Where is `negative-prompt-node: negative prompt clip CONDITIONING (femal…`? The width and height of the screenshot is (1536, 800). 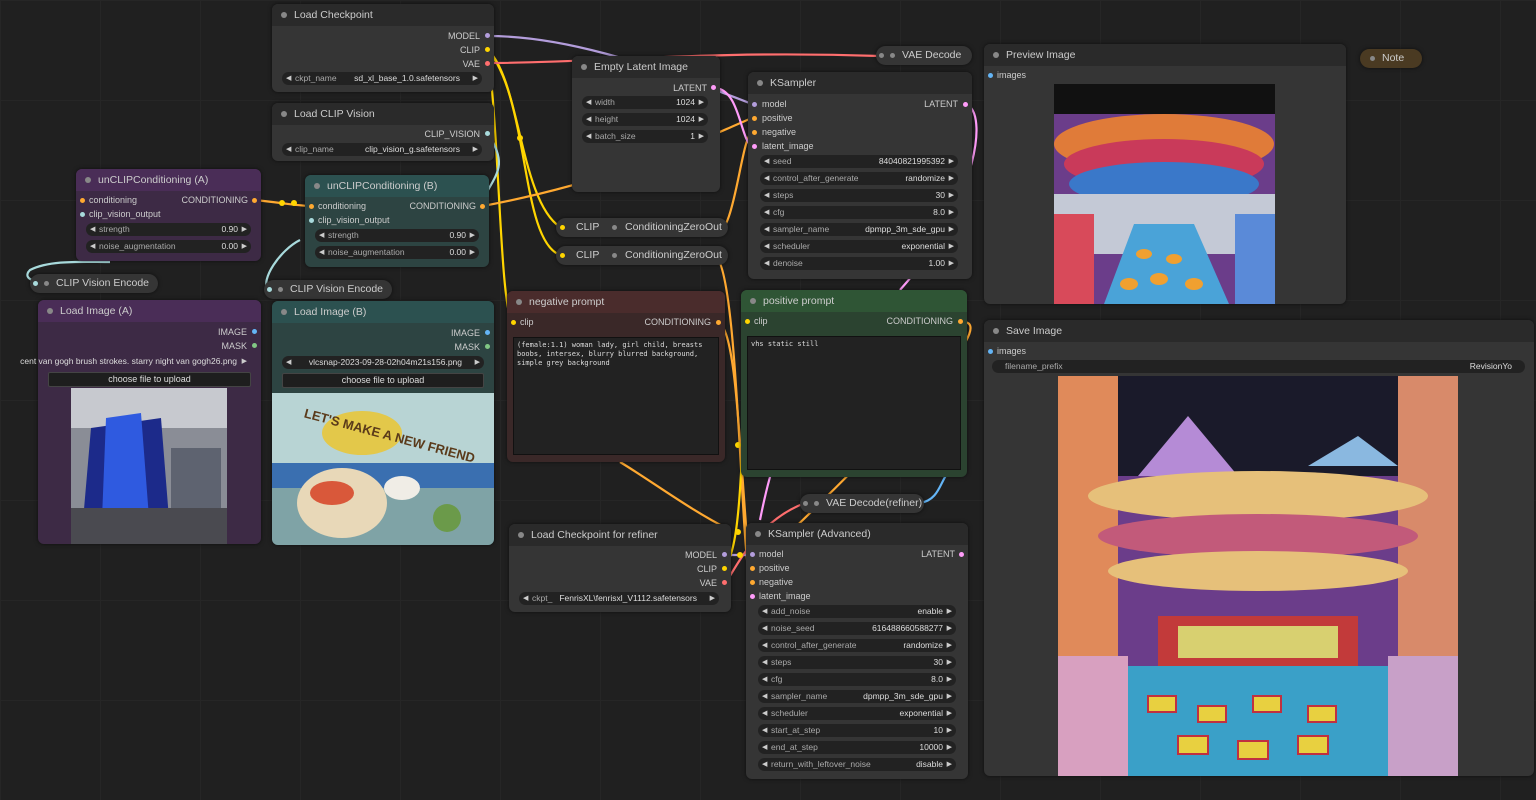 negative-prompt-node: negative prompt clip CONDITIONING (femal… is located at coordinates (616, 376).